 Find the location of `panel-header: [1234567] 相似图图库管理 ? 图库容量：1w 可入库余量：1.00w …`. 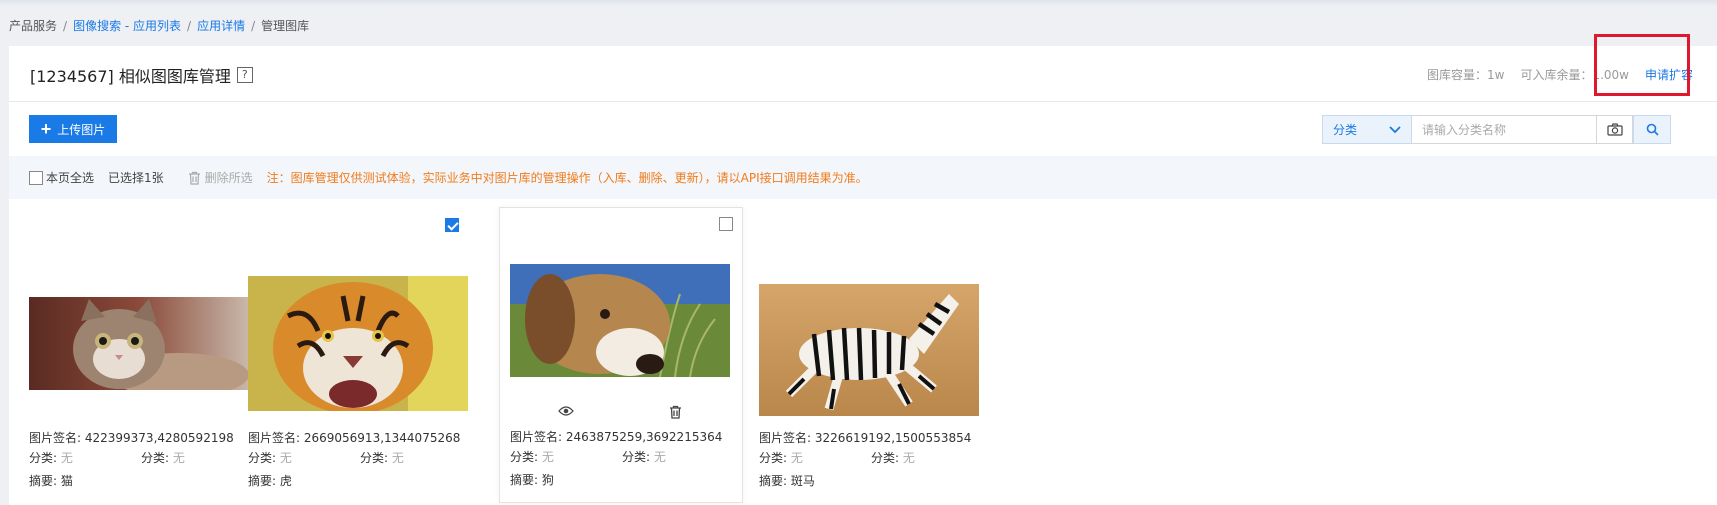

panel-header: [1234567] 相似图图库管理 ? 图库容量：1w 可入库余量：1.00w … is located at coordinates (863, 74).